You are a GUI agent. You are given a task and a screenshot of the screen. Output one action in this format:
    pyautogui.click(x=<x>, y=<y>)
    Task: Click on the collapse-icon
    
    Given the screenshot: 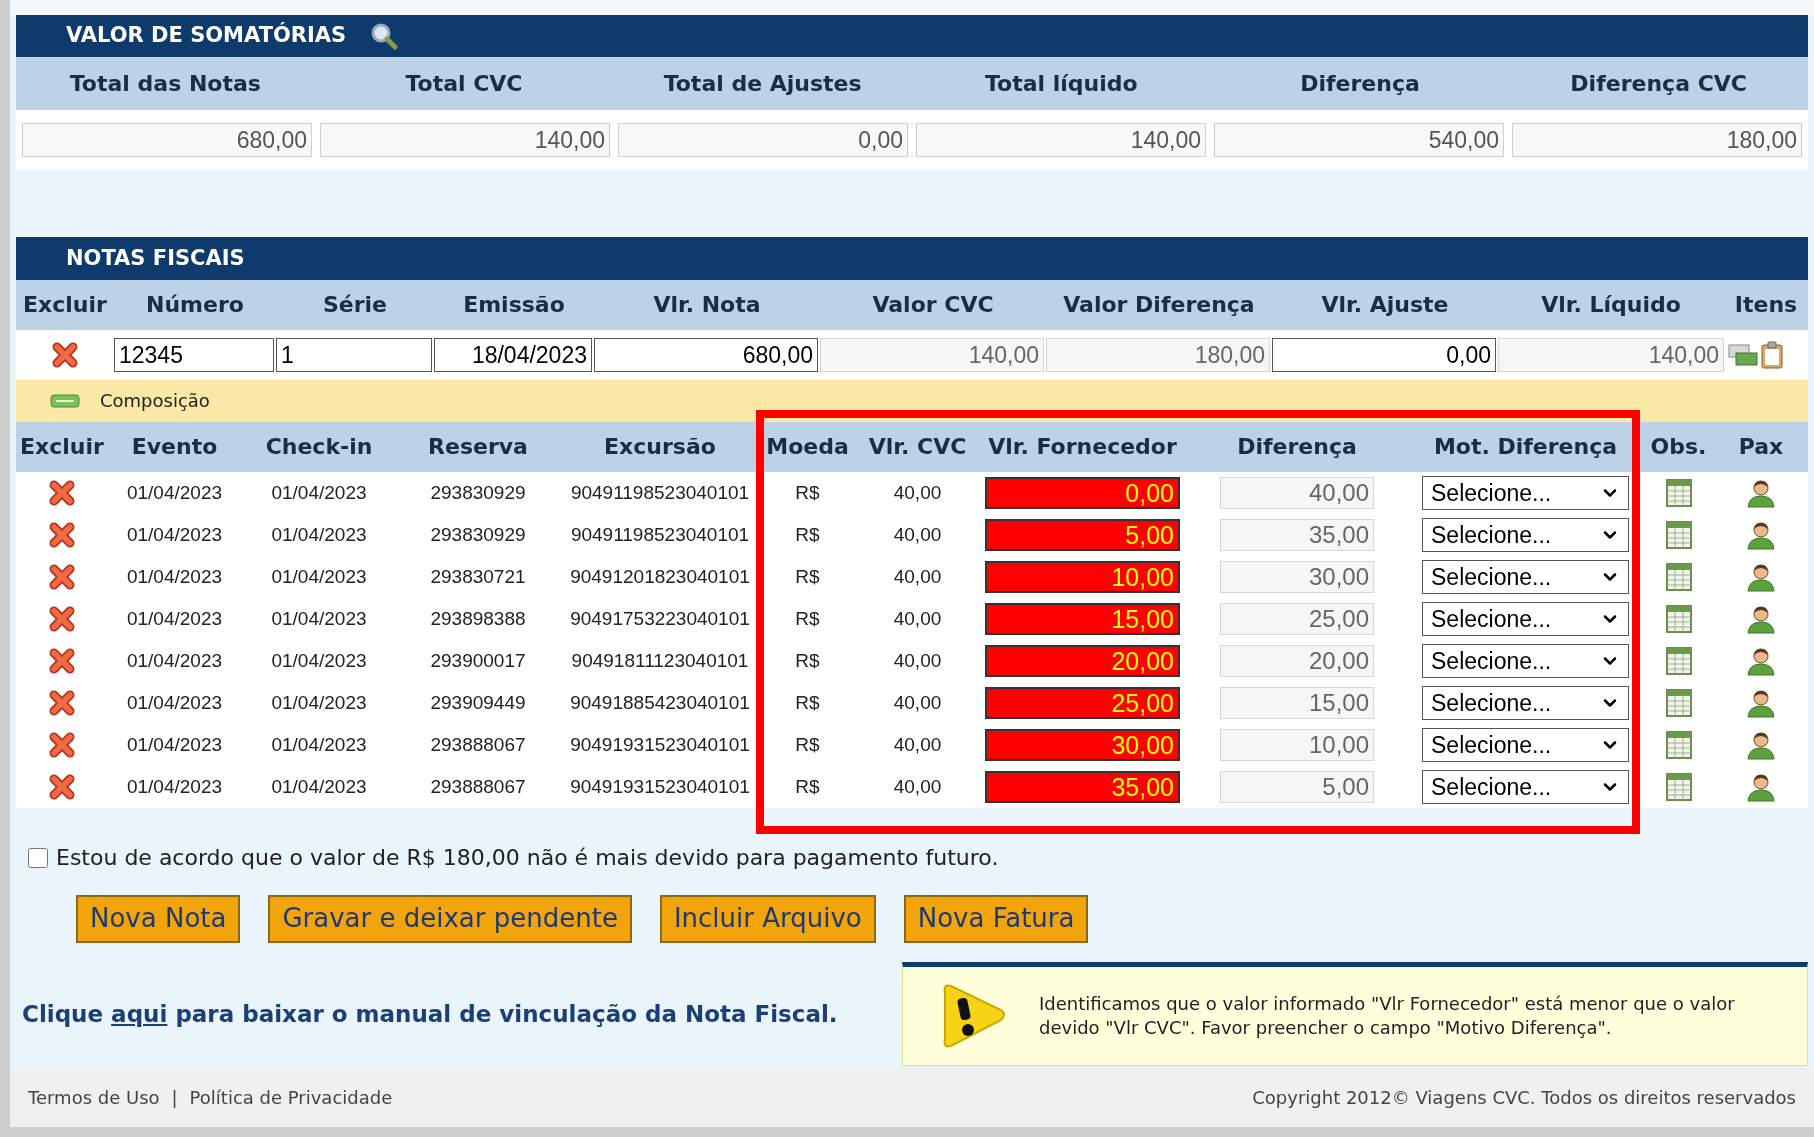 What is the action you would take?
    pyautogui.click(x=65, y=400)
    